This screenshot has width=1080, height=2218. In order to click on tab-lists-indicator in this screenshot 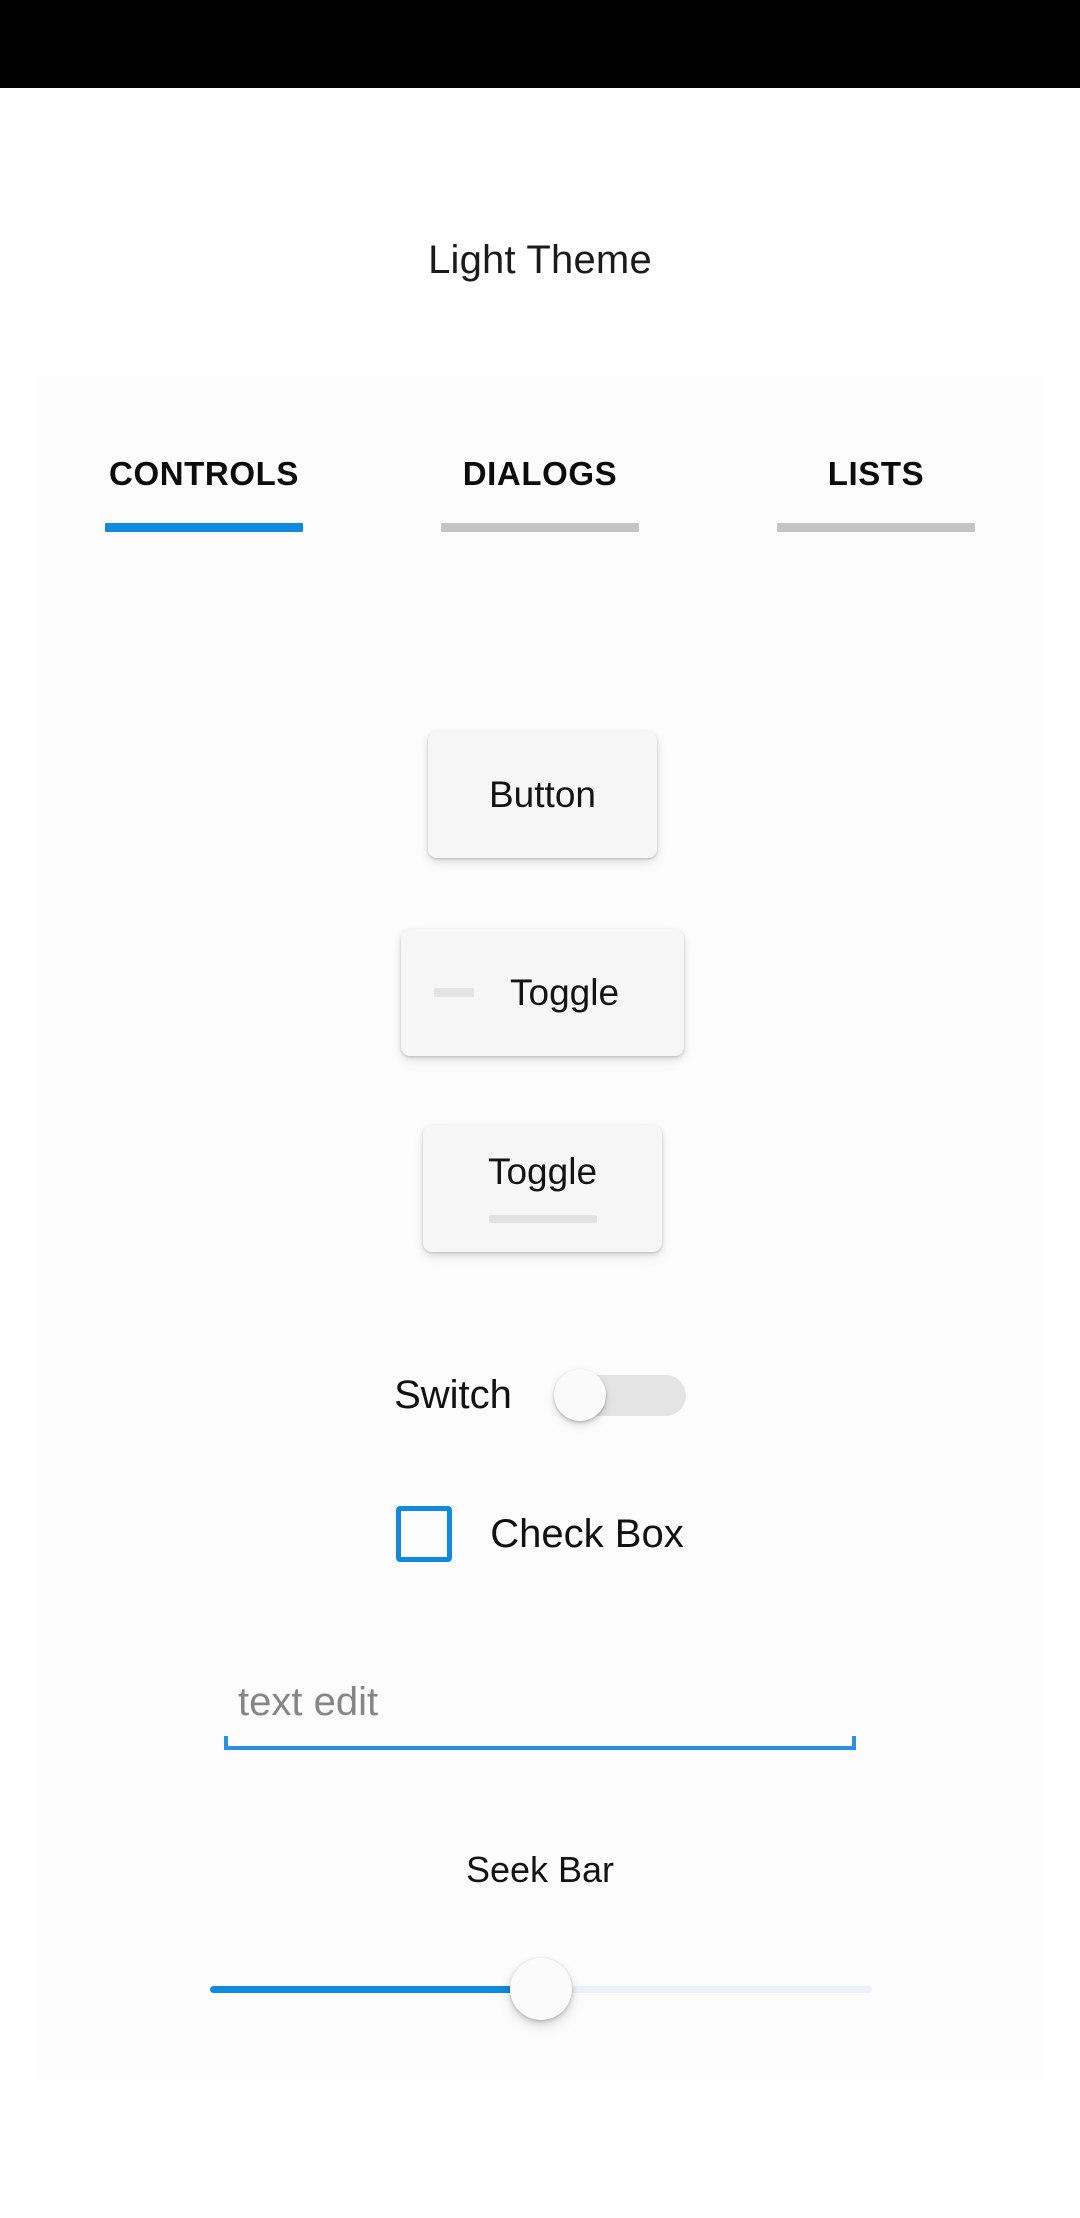, I will do `click(876, 527)`.